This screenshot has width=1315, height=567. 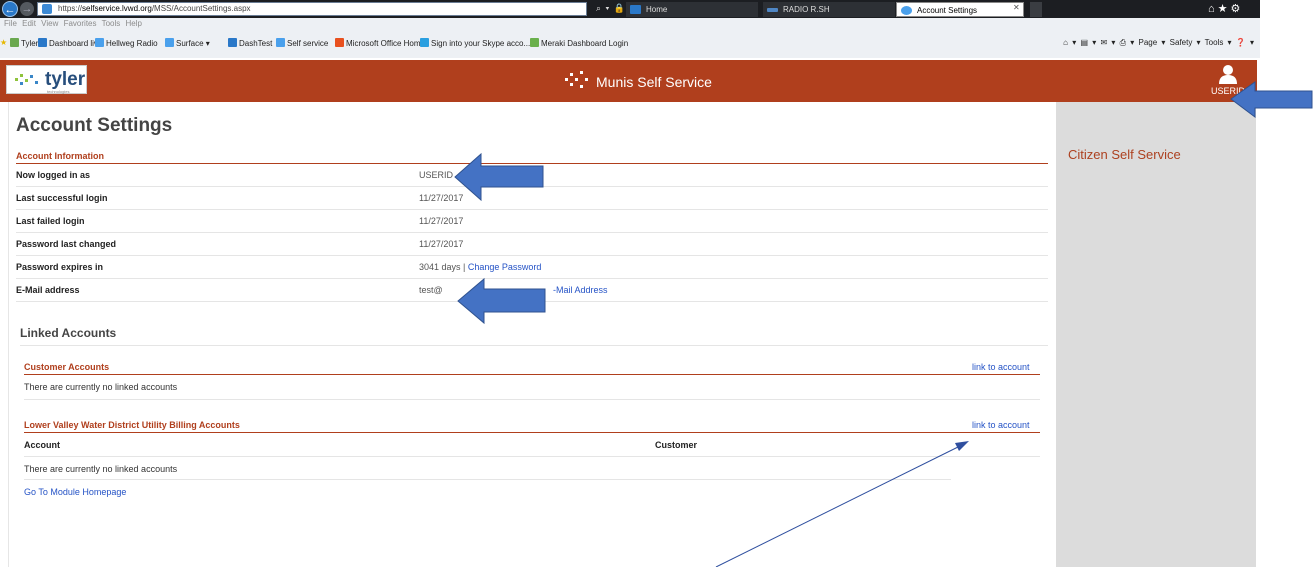 I want to click on row-password-last-changed: Password last changed 11/27/2017, so click(x=532, y=245).